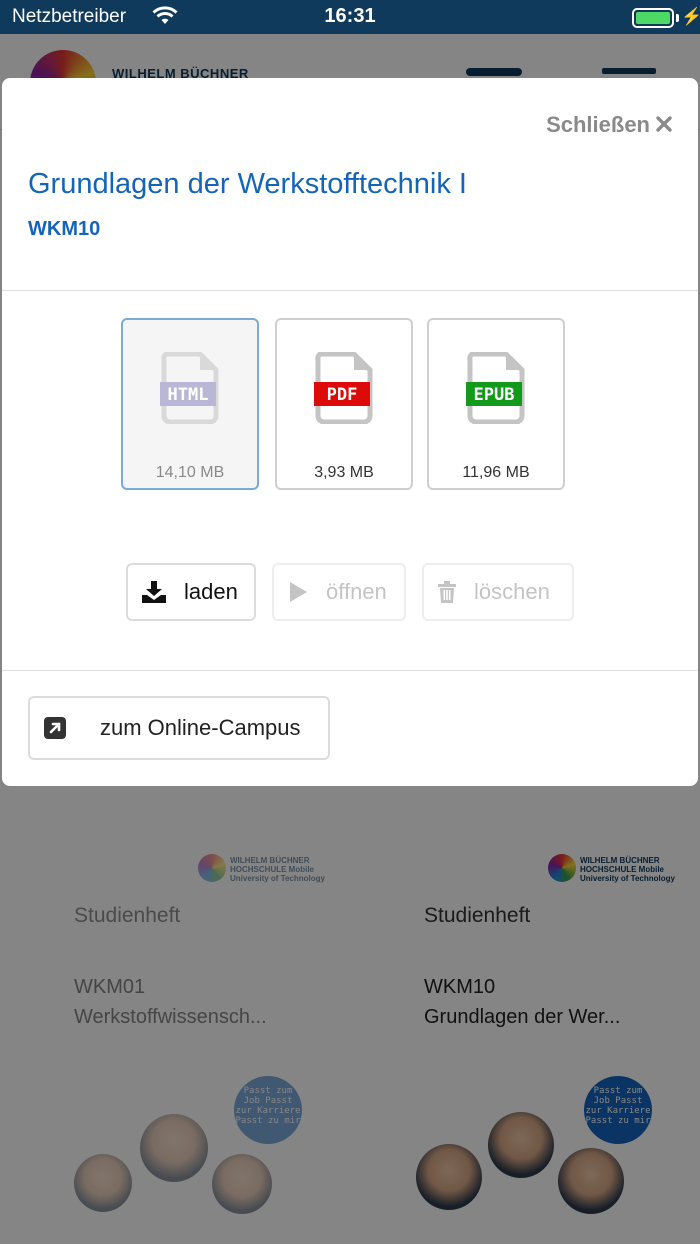 The image size is (700, 1244). I want to click on format-option-html: HTML 14,10 MB, so click(190, 404).